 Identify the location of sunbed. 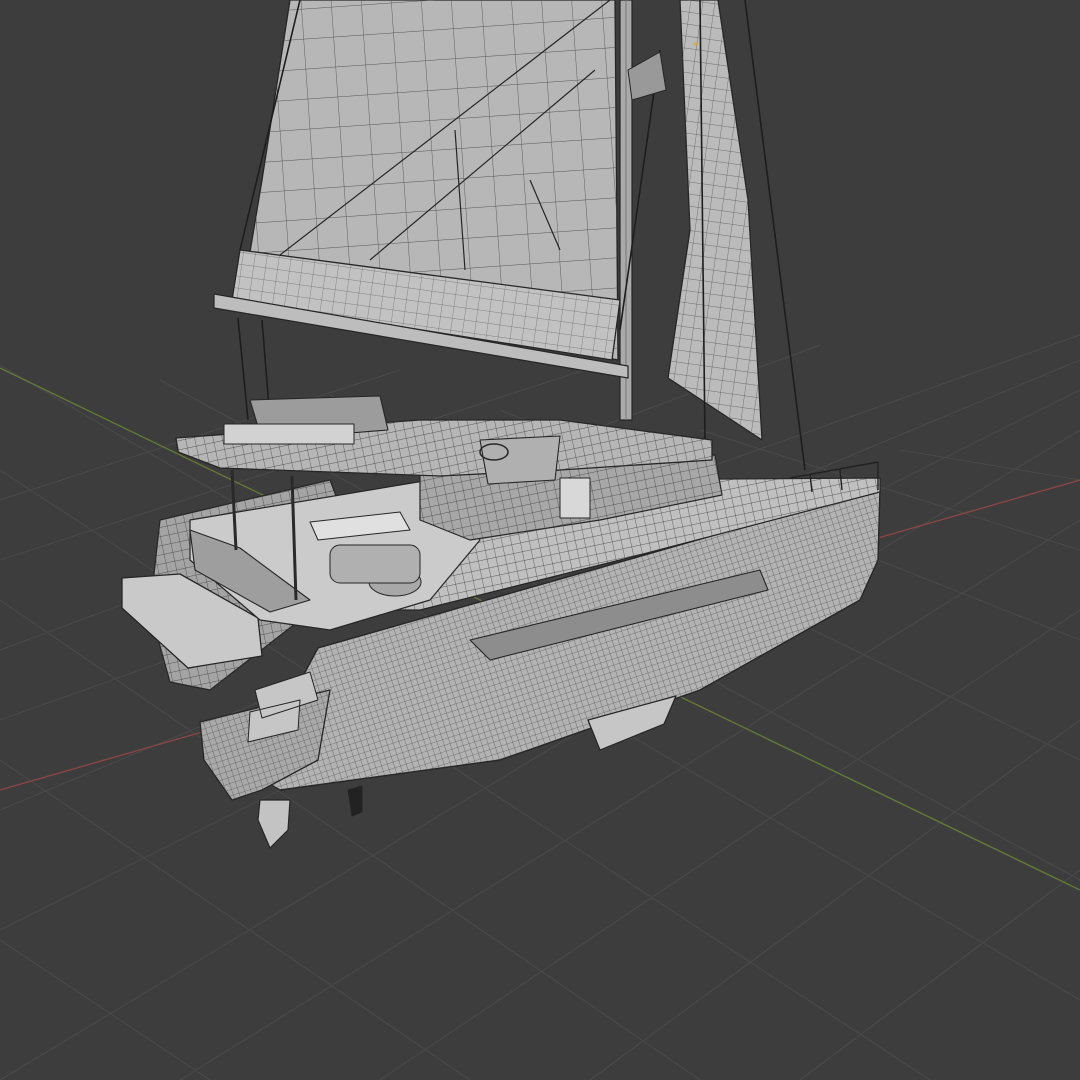
(289, 434).